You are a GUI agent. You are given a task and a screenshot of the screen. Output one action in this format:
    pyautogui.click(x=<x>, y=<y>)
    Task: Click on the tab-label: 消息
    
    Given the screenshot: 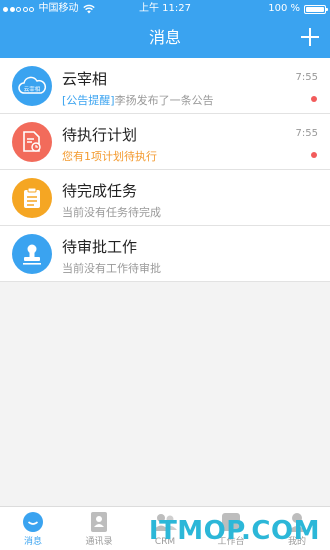 What is the action you would take?
    pyautogui.click(x=32, y=542)
    